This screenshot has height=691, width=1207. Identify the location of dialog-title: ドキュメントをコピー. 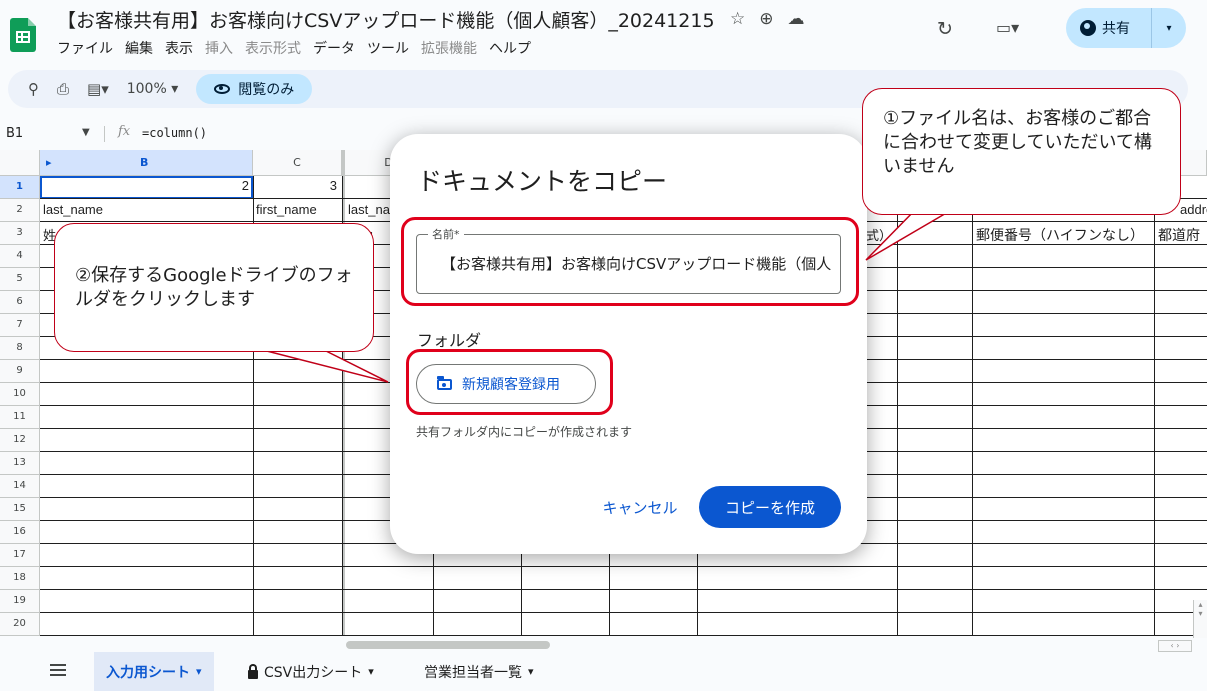
(542, 181).